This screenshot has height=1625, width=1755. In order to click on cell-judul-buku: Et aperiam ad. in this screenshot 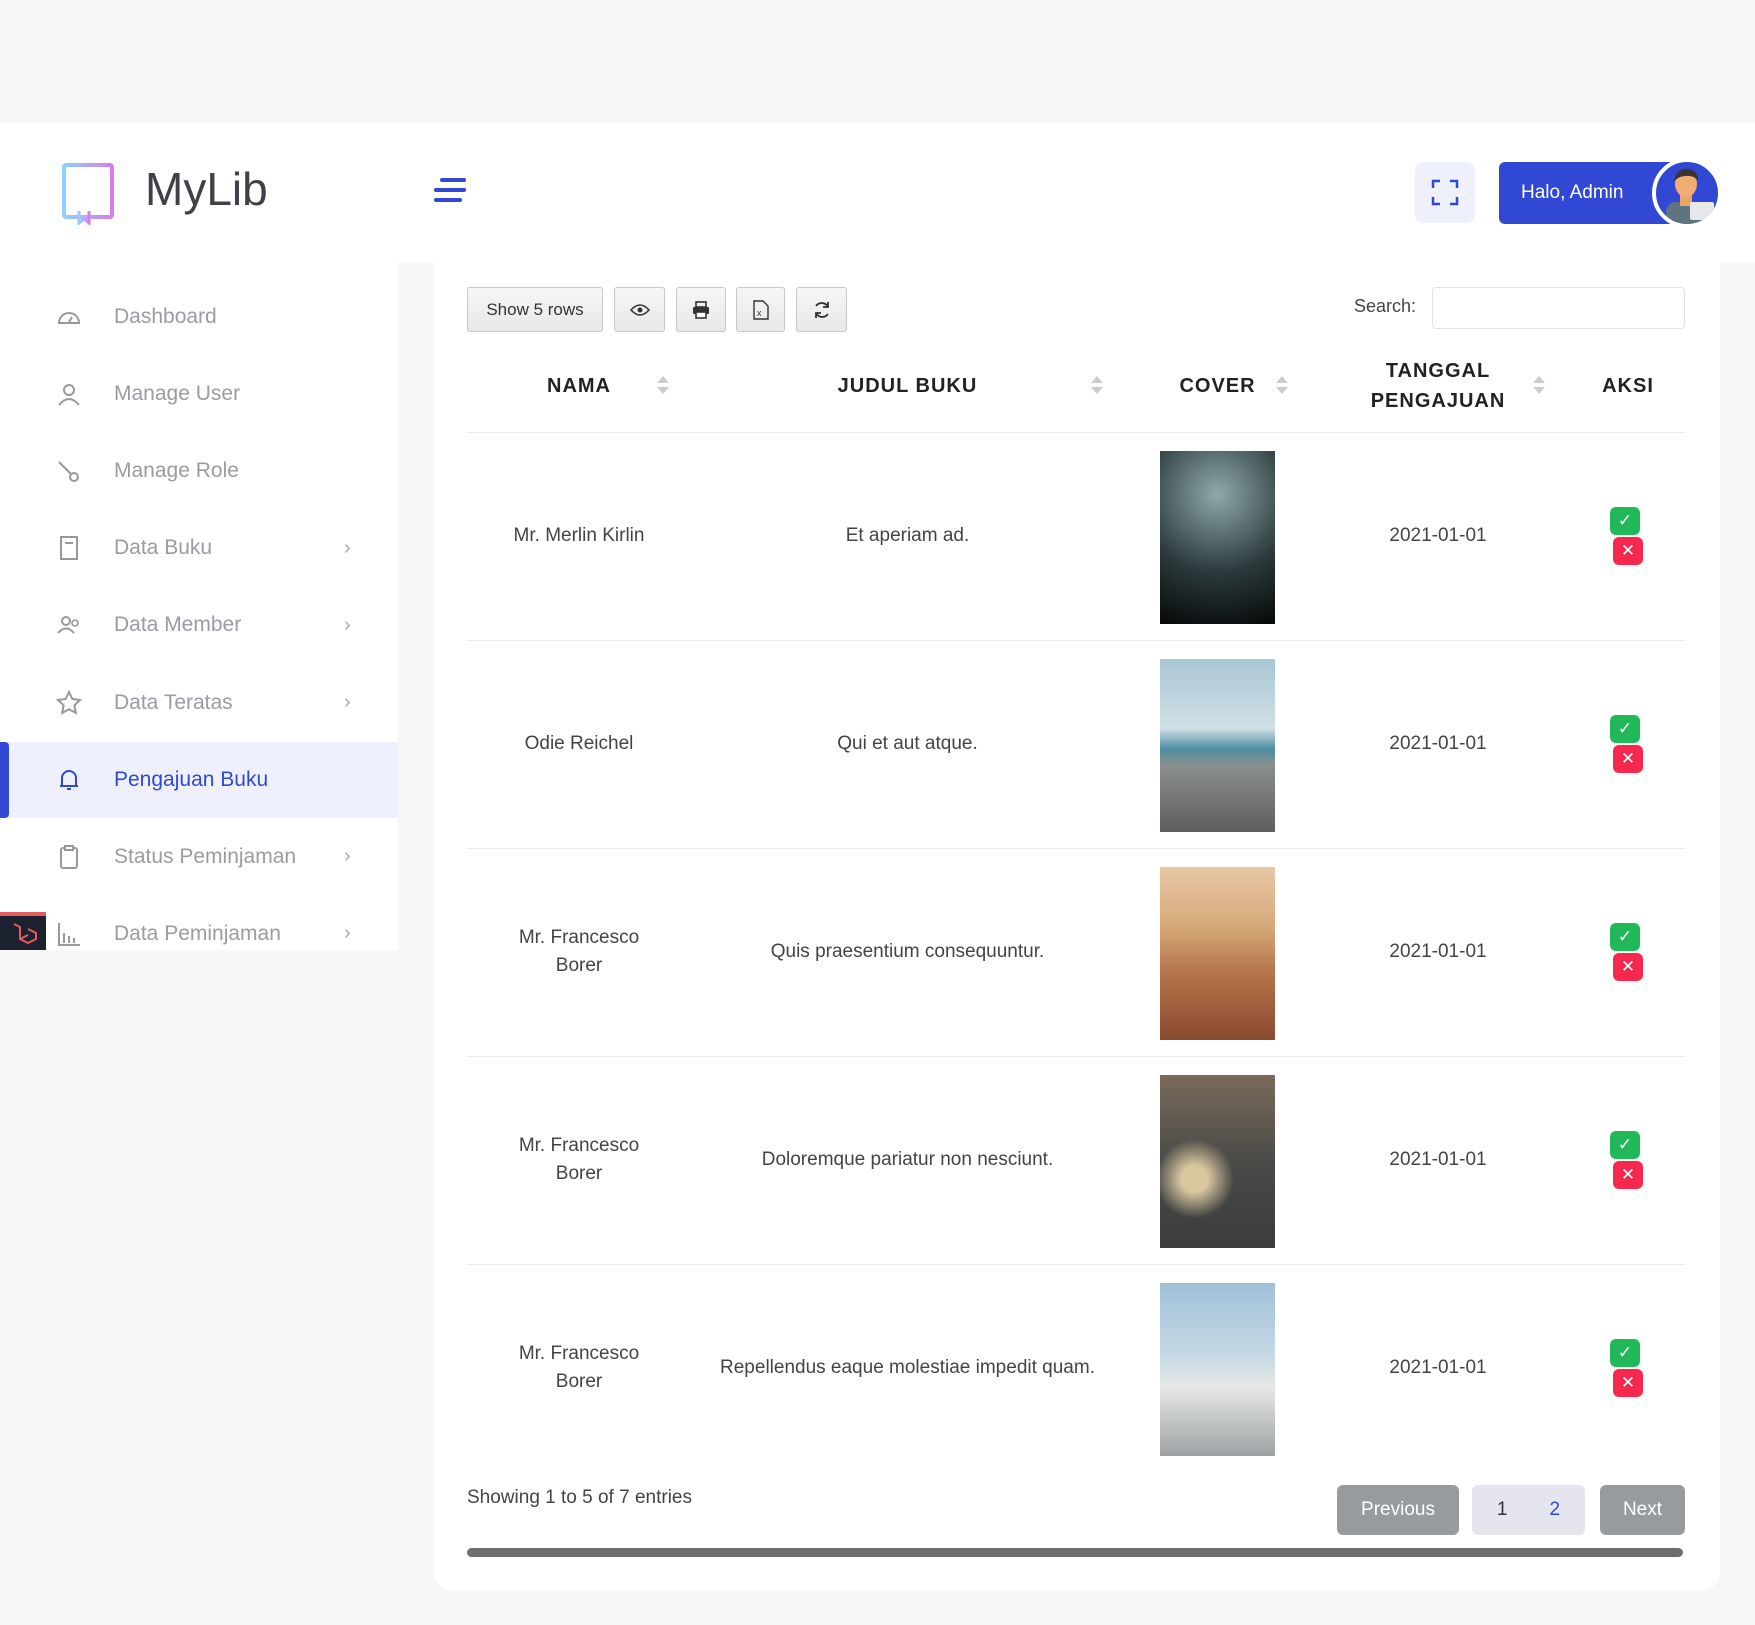, I will do `click(907, 535)`.